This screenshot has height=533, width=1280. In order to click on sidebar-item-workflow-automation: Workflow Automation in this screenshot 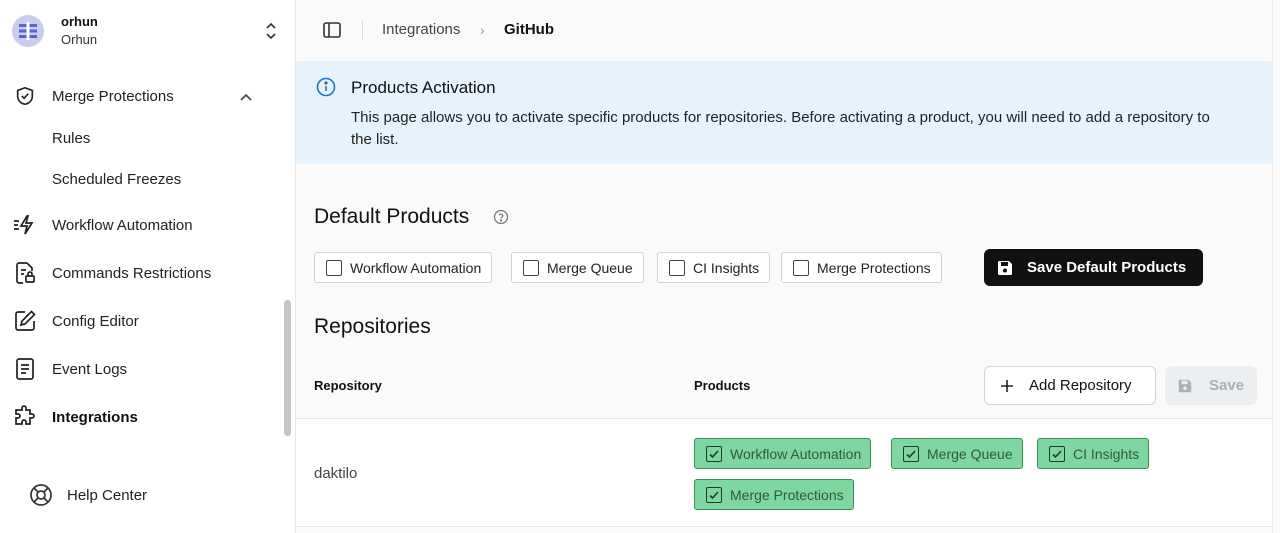, I will do `click(143, 225)`.